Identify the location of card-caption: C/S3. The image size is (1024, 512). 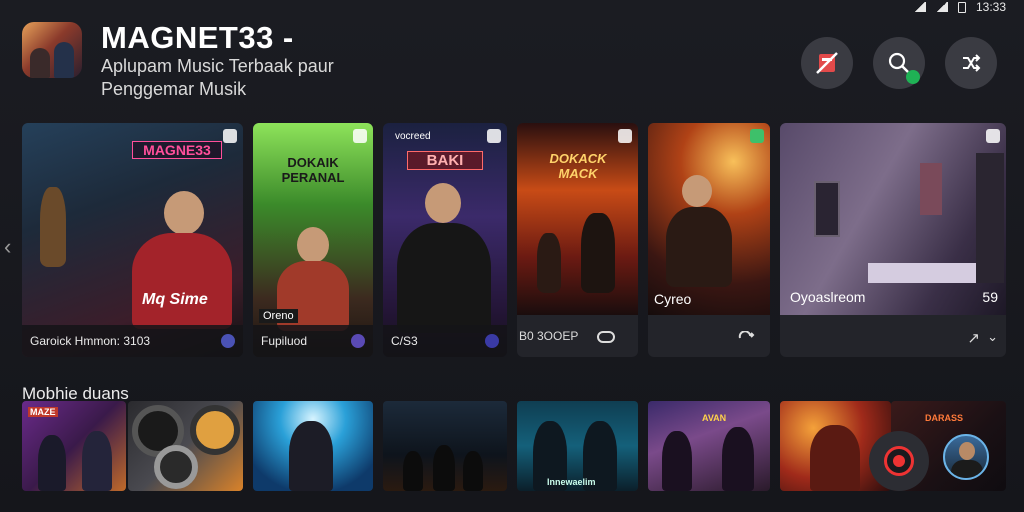
(445, 341).